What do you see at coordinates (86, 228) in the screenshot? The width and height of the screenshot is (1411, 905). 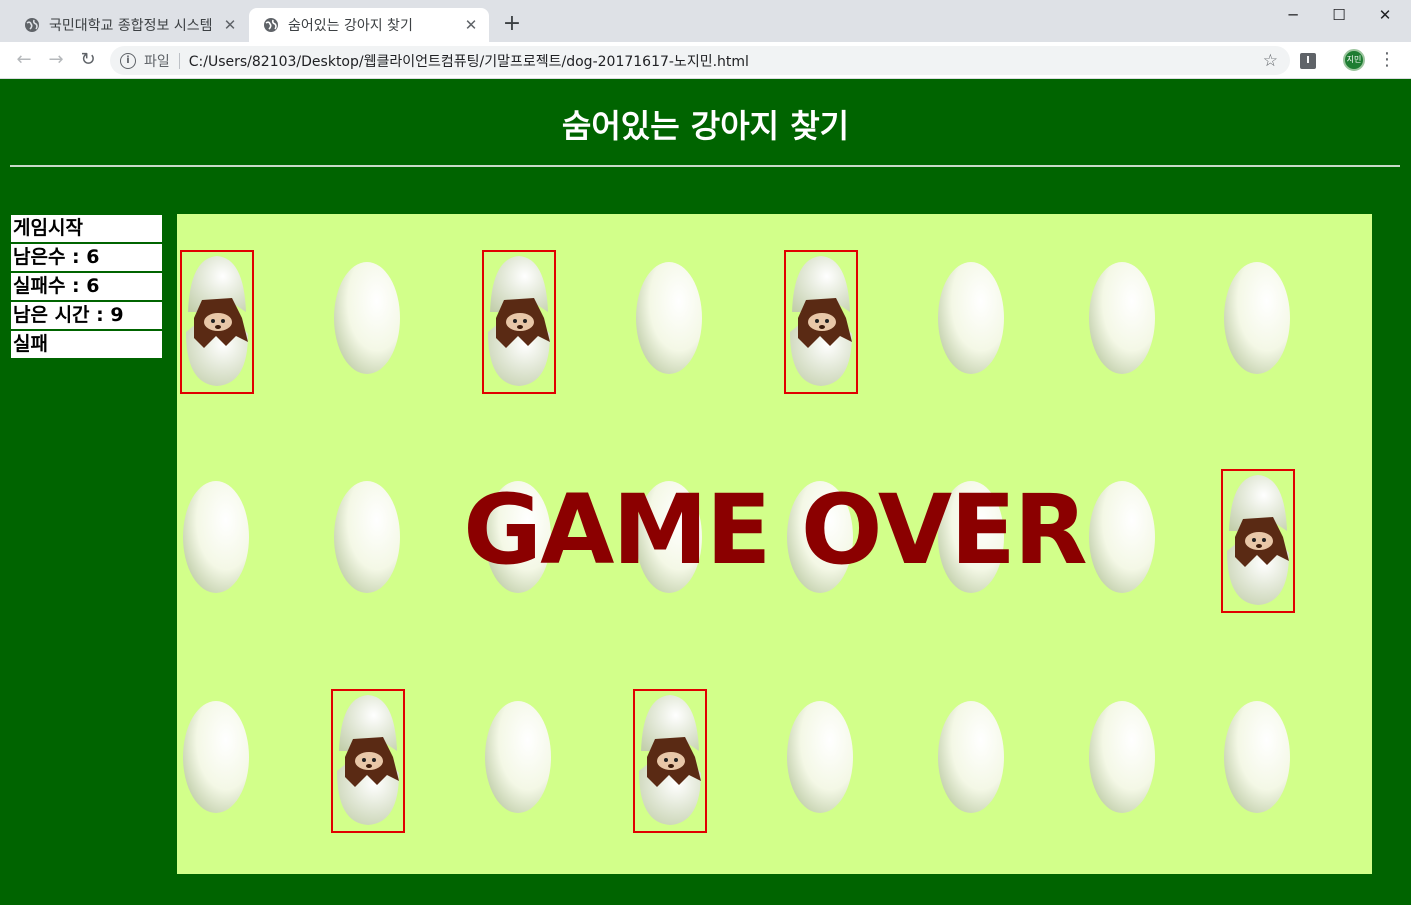 I see `start-game-button: 게임시작` at bounding box center [86, 228].